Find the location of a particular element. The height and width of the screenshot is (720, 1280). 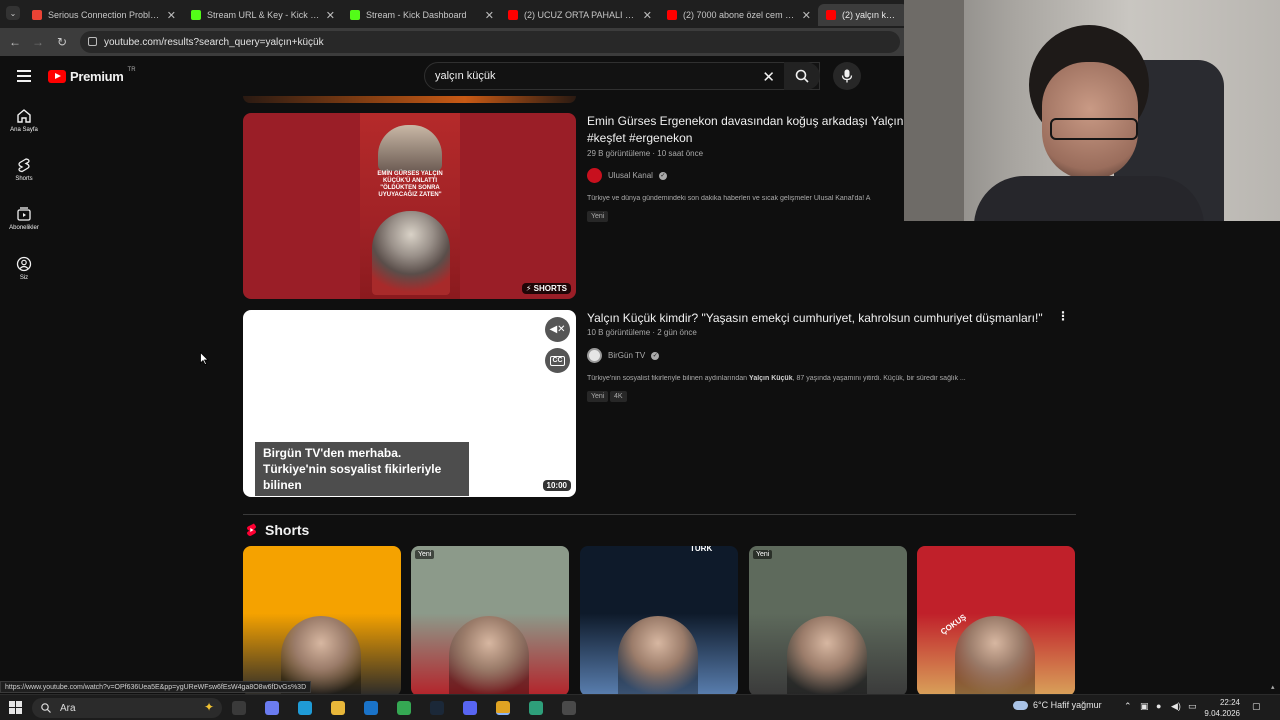

verified-icon: ✓ is located at coordinates (655, 355).